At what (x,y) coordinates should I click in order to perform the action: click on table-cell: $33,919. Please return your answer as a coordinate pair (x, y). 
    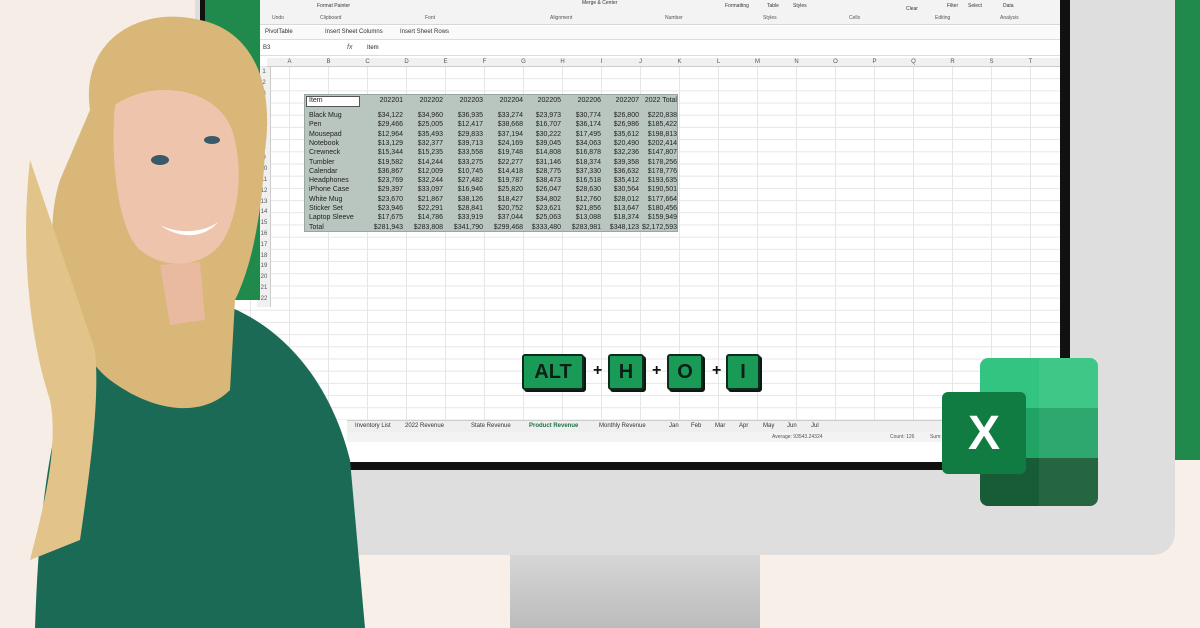
    Looking at the image, I should click on (464, 217).